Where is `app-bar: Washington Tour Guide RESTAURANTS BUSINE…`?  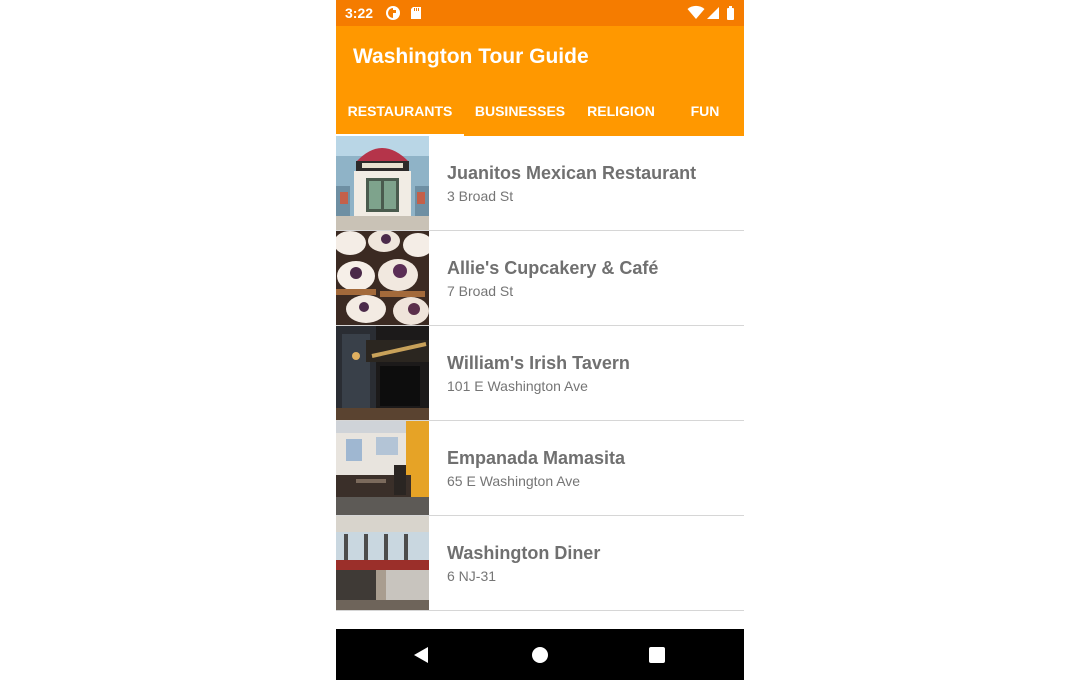
app-bar: Washington Tour Guide RESTAURANTS BUSINE… is located at coordinates (540, 81).